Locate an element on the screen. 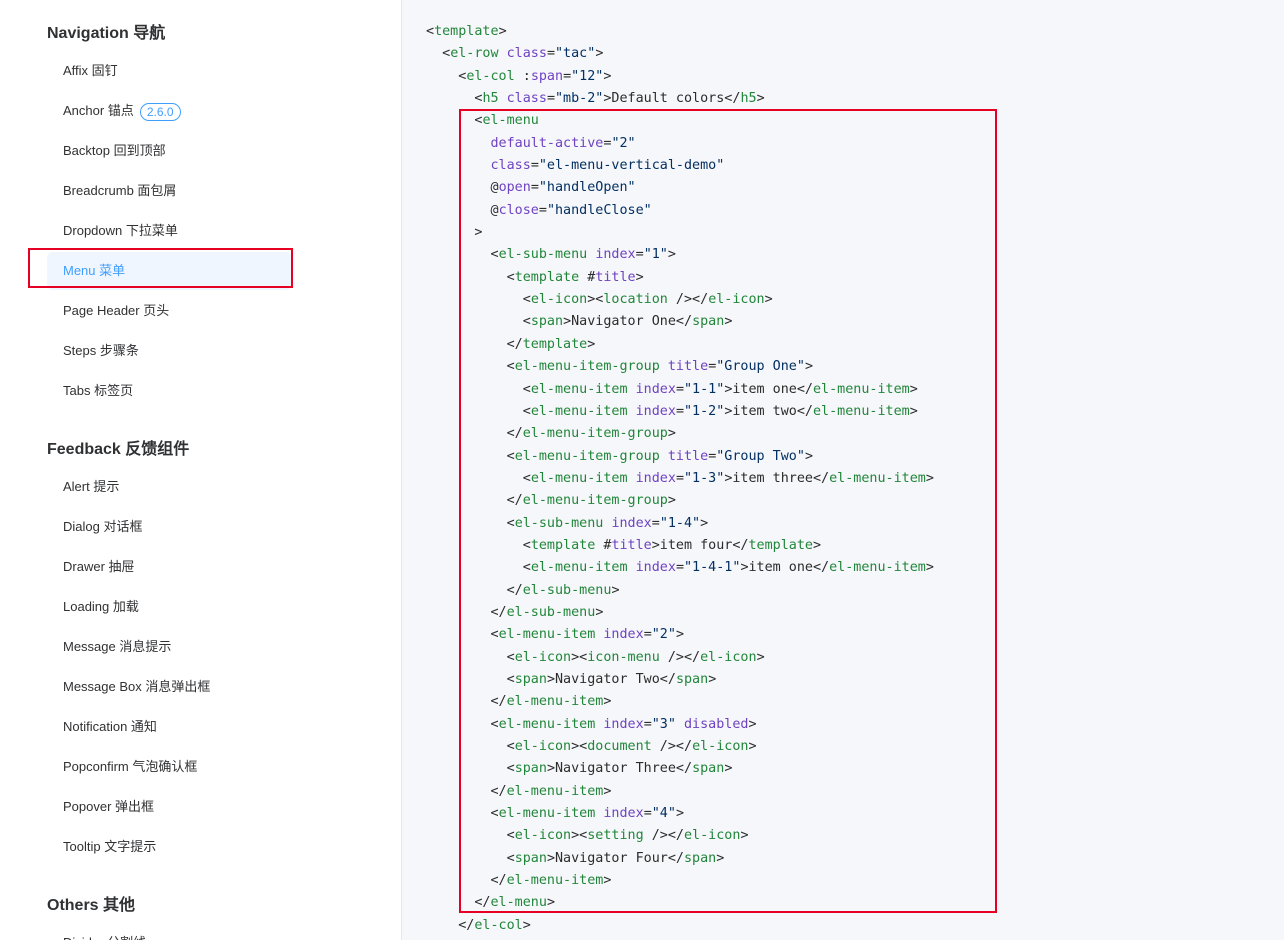 This screenshot has height=940, width=1284. sidebar-item-label: Notification 通知 is located at coordinates (110, 726).